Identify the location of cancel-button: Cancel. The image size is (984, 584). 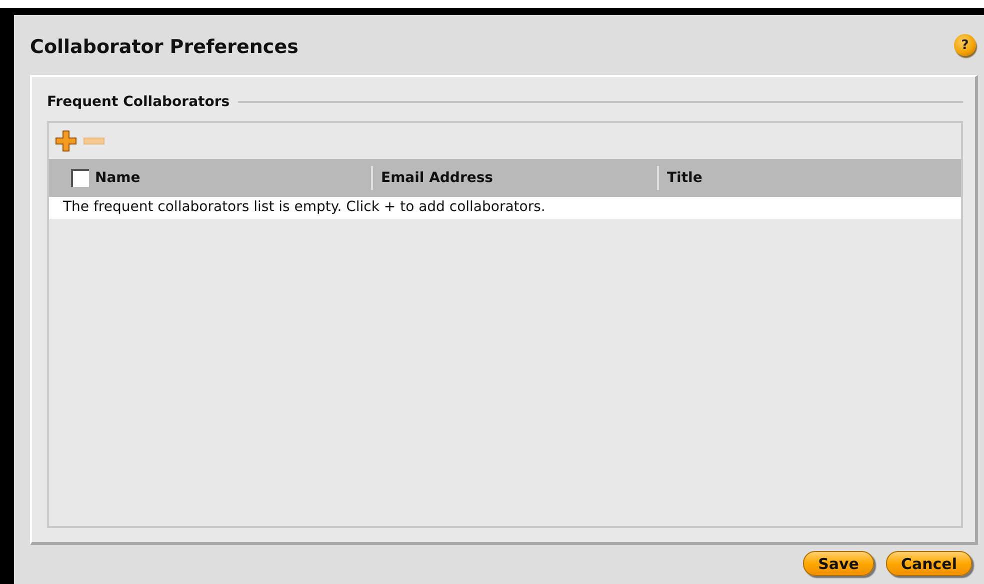
(929, 563).